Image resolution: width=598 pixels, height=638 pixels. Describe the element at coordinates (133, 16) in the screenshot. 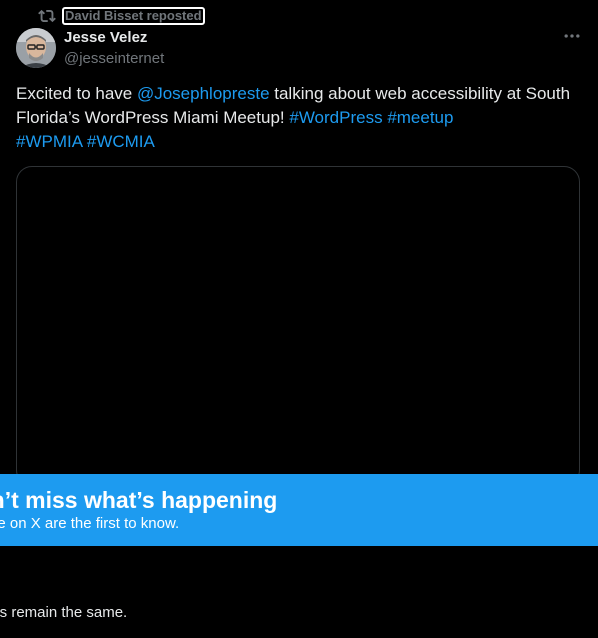

I see `repost-label: David Bisset reposted` at that location.